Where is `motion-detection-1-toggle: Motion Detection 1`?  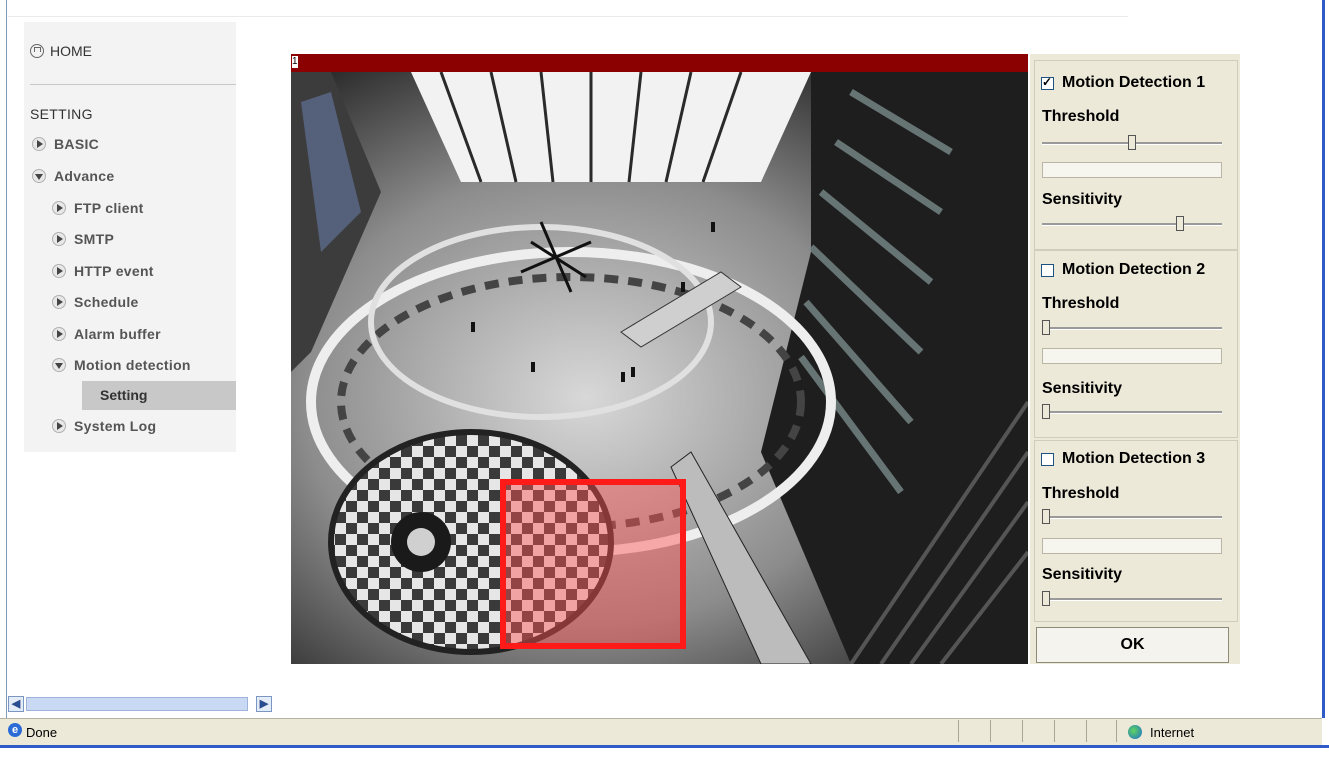 motion-detection-1-toggle: Motion Detection 1 is located at coordinates (1123, 83).